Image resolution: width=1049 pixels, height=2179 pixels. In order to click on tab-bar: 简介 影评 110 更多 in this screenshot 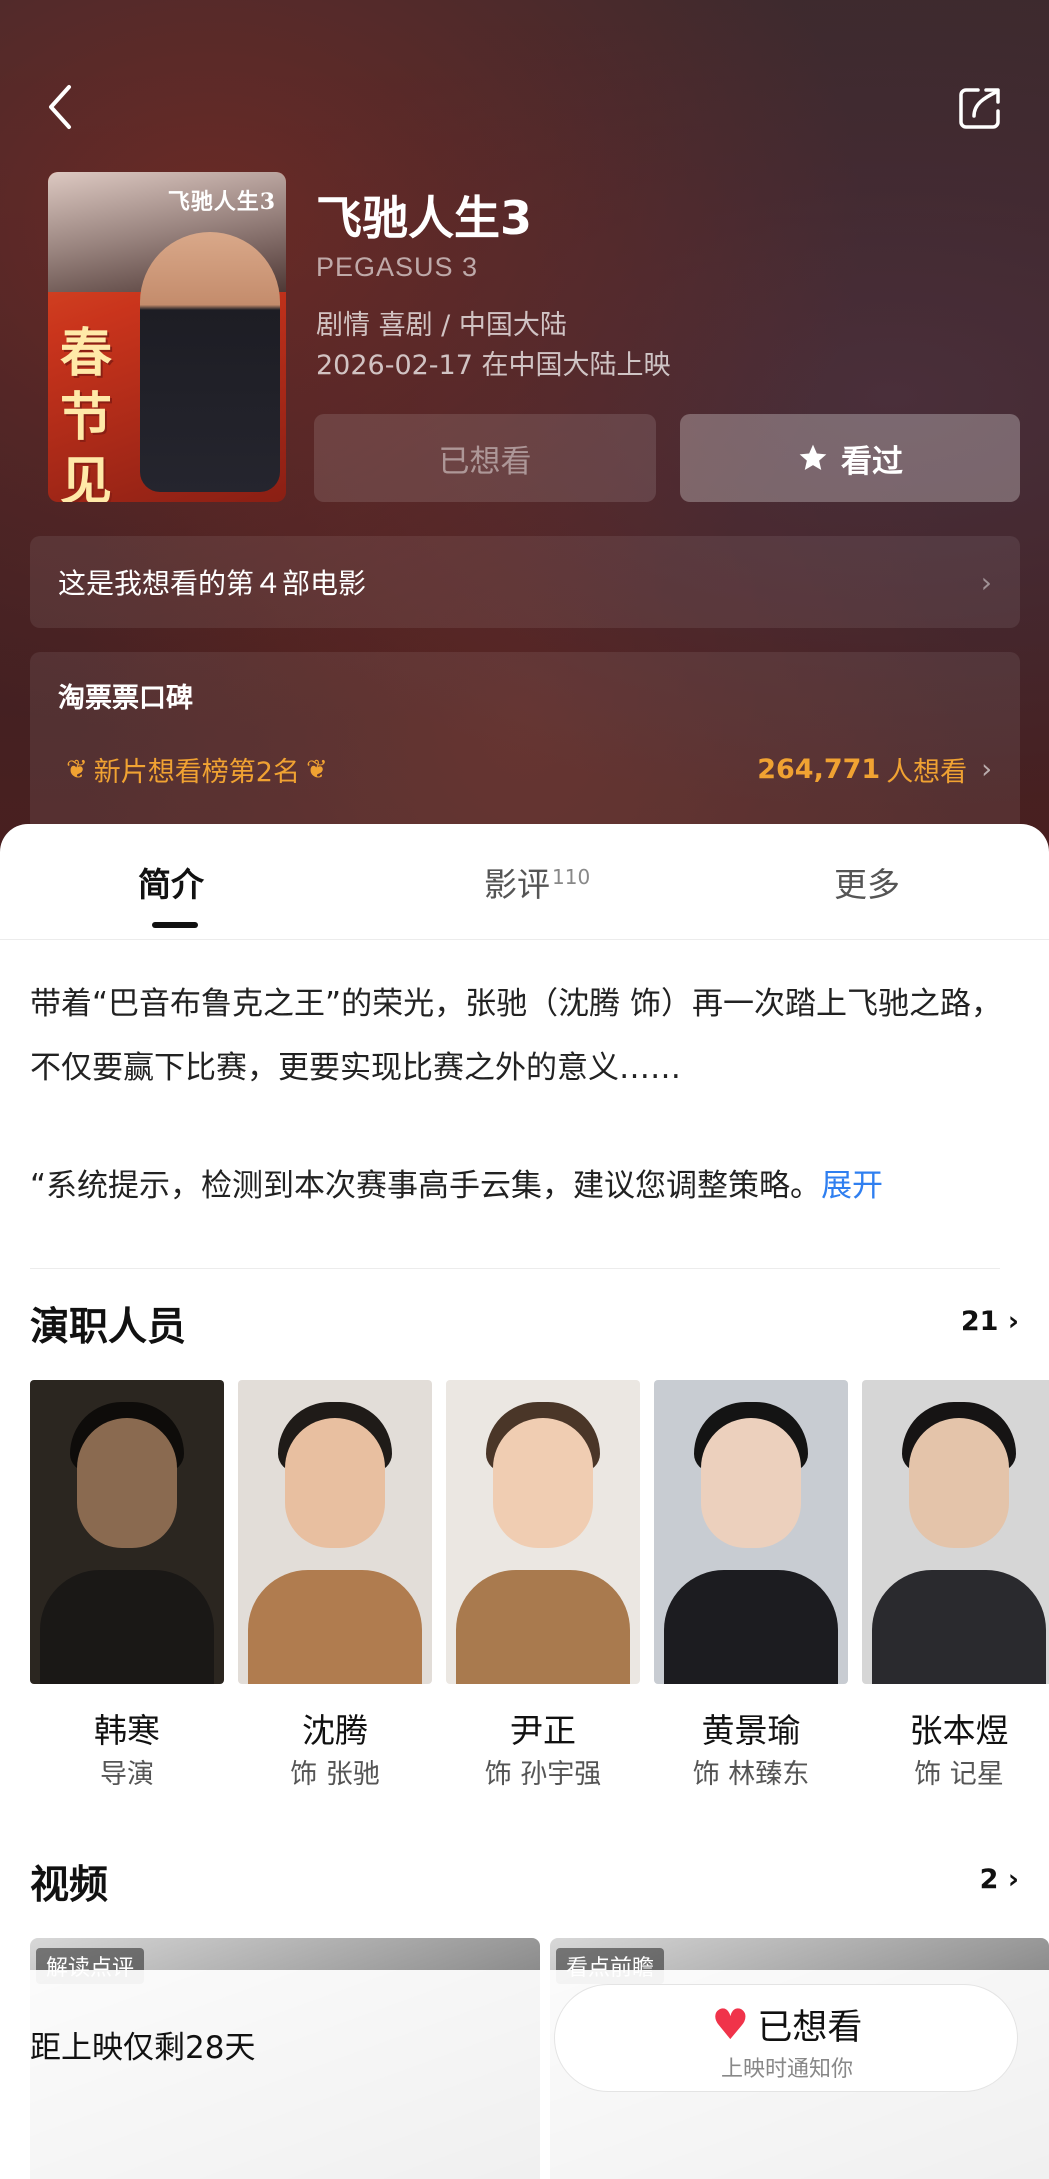, I will do `click(524, 882)`.